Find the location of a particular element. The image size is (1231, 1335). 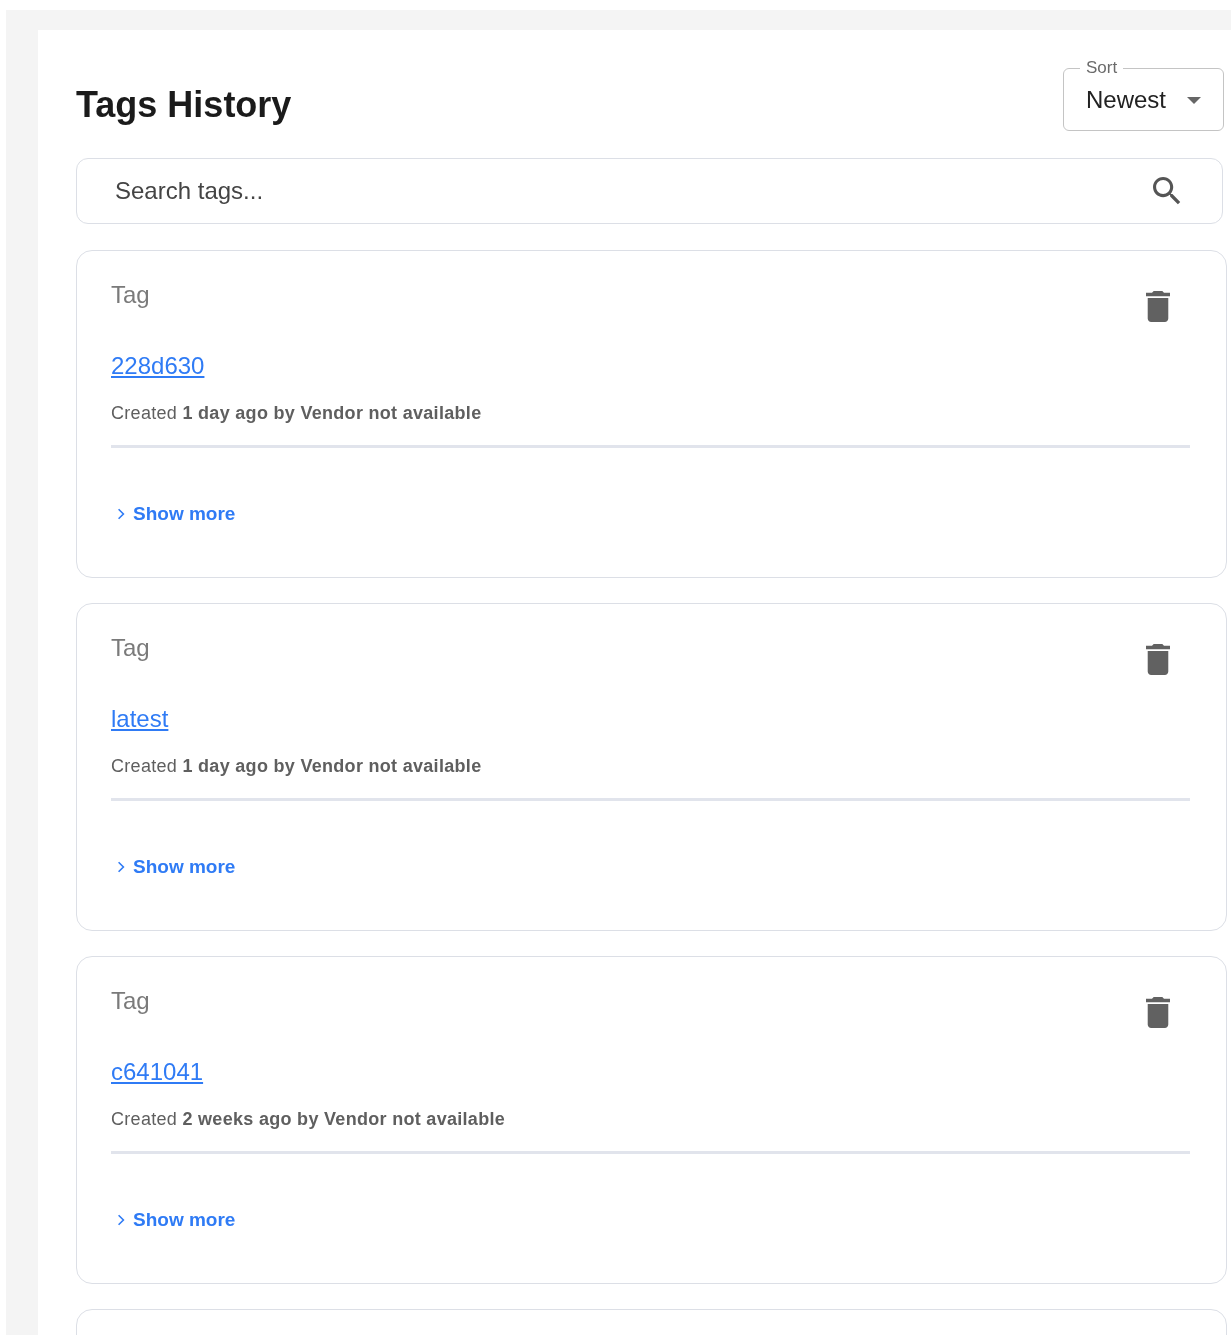

sort-label: Sort is located at coordinates (1102, 68).